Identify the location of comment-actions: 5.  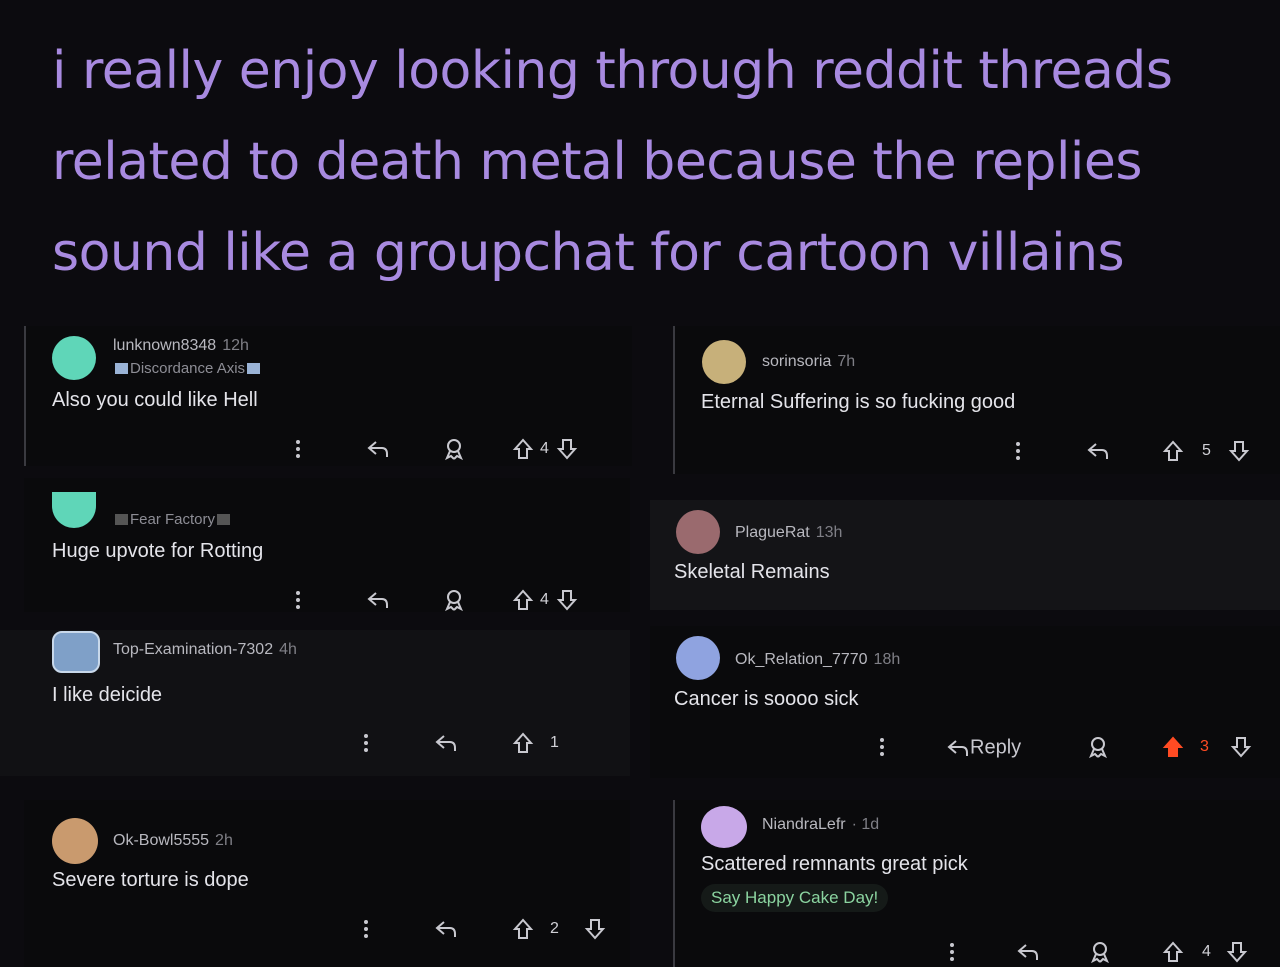
(1140, 451).